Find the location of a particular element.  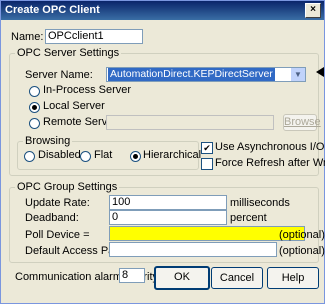

deadband-input: 0 is located at coordinates (168, 217).